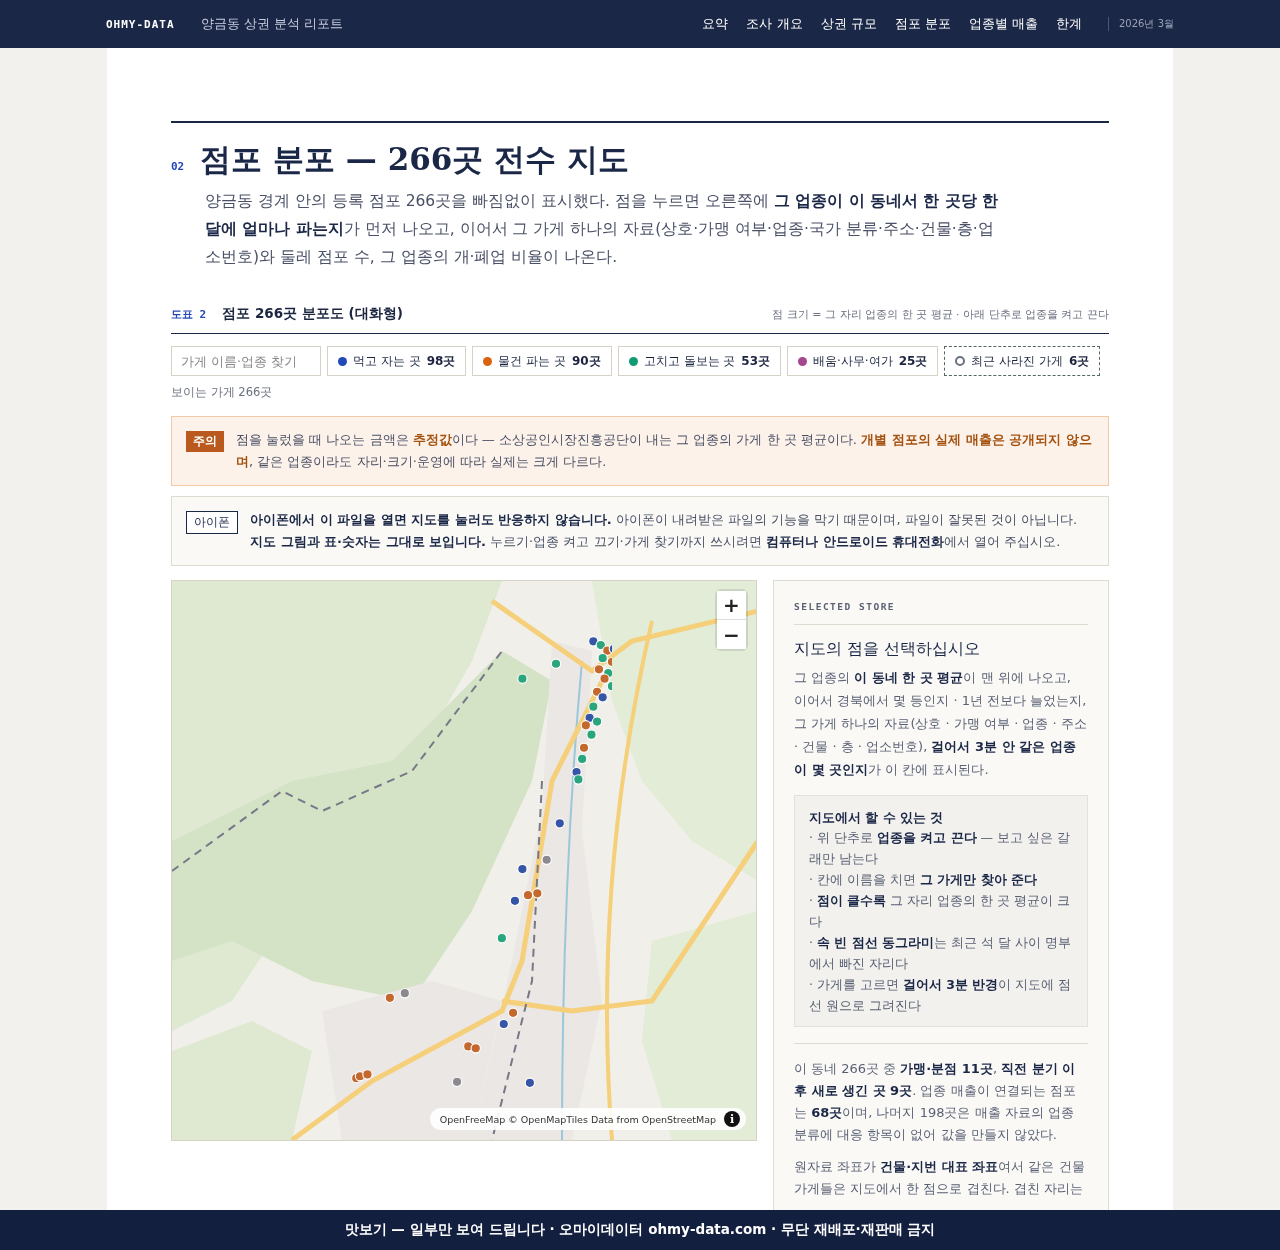 The width and height of the screenshot is (1280, 1250). I want to click on panel-note: 원자료 좌표가 건물·지번 대표 좌표여서 같은 건물 가게들은 지도에서 한 점으로 겹친다. 겹친 자리는, so click(940, 1178).